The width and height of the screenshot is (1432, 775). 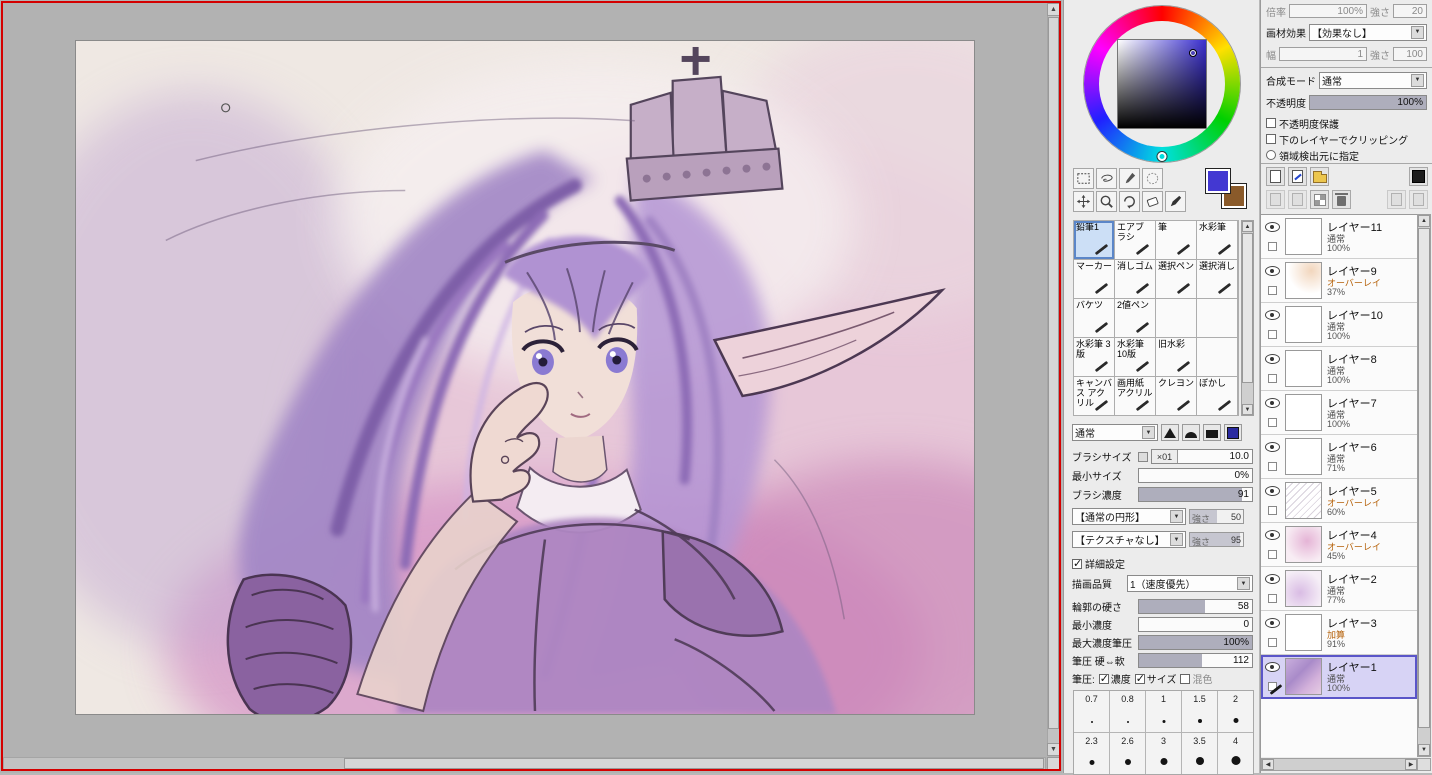 What do you see at coordinates (1195, 624) in the screenshot?
I see `min-density-slider: 0` at bounding box center [1195, 624].